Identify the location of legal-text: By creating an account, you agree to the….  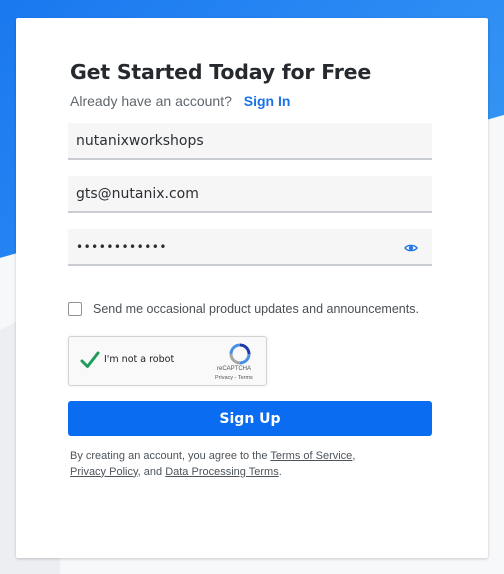
(230, 464).